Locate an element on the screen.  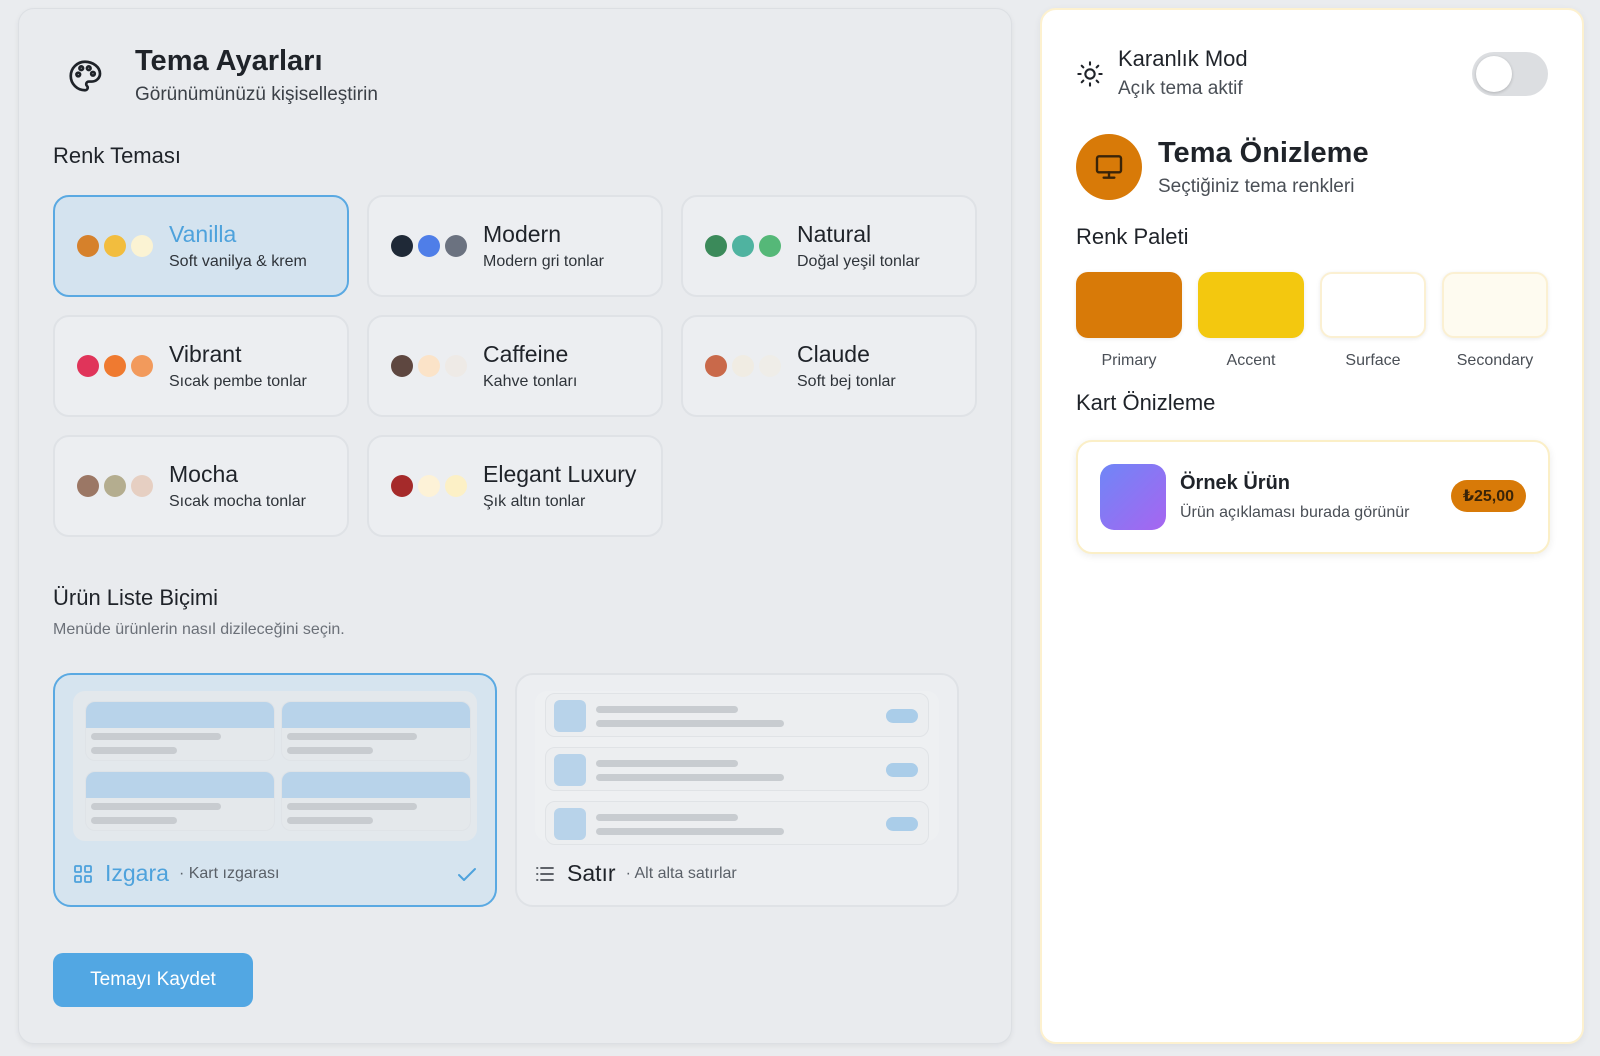
theme-option-vibrant: Vibrant Sıcak pembe tonlar is located at coordinates (201, 366).